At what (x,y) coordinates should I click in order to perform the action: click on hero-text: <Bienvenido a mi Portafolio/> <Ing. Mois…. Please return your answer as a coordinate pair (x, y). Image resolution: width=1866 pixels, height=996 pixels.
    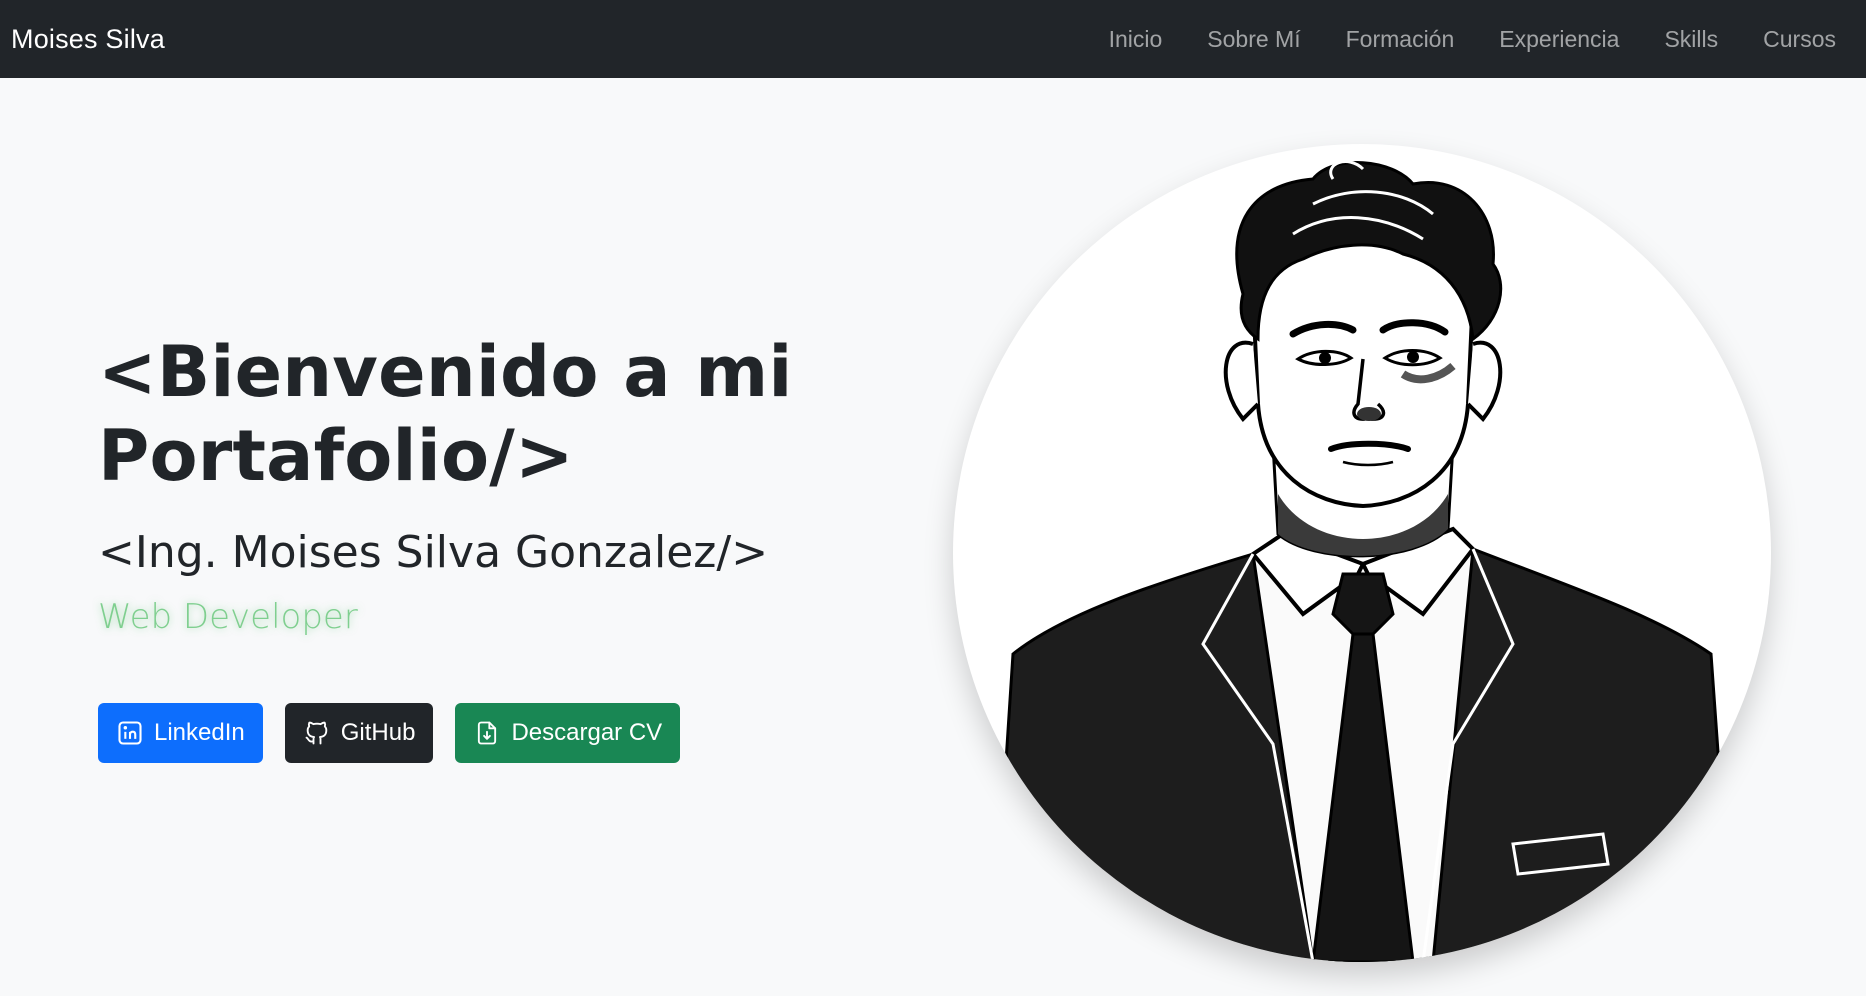
    Looking at the image, I should click on (478, 483).